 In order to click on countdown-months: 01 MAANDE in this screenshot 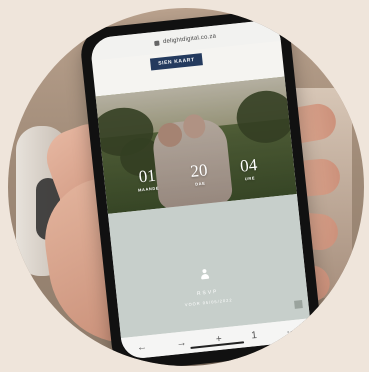, I will do `click(147, 180)`.